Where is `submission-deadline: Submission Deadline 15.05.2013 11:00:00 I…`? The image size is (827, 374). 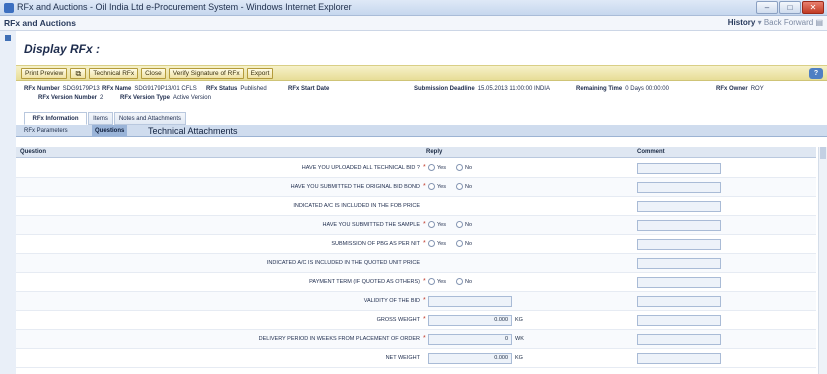 submission-deadline: Submission Deadline 15.05.2013 11:00:00 I… is located at coordinates (482, 89).